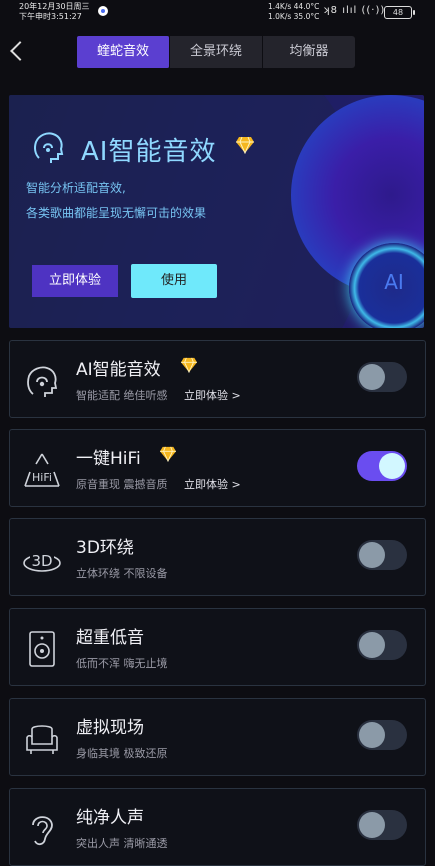  What do you see at coordinates (217, 737) in the screenshot?
I see `effect-card-live: 虚拟现场 身临其境 极致还原` at bounding box center [217, 737].